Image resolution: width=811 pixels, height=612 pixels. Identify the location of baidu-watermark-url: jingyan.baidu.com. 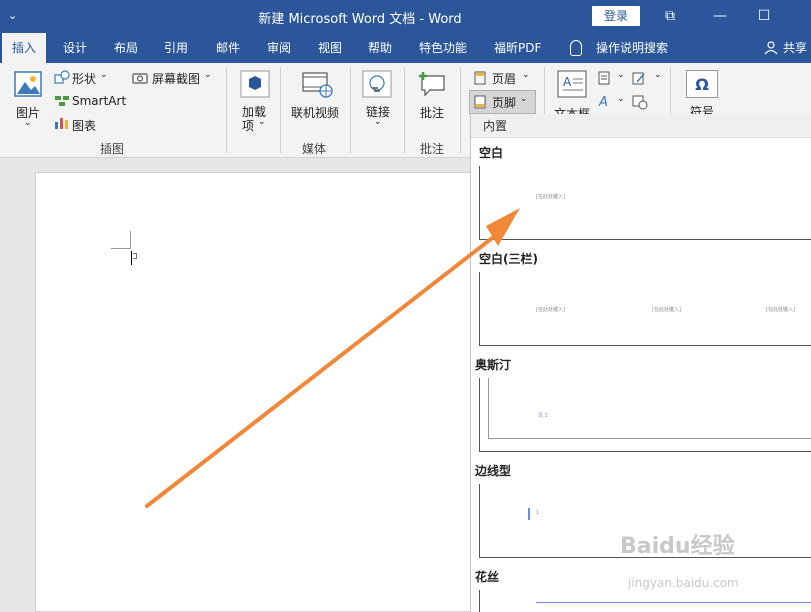
(683, 583).